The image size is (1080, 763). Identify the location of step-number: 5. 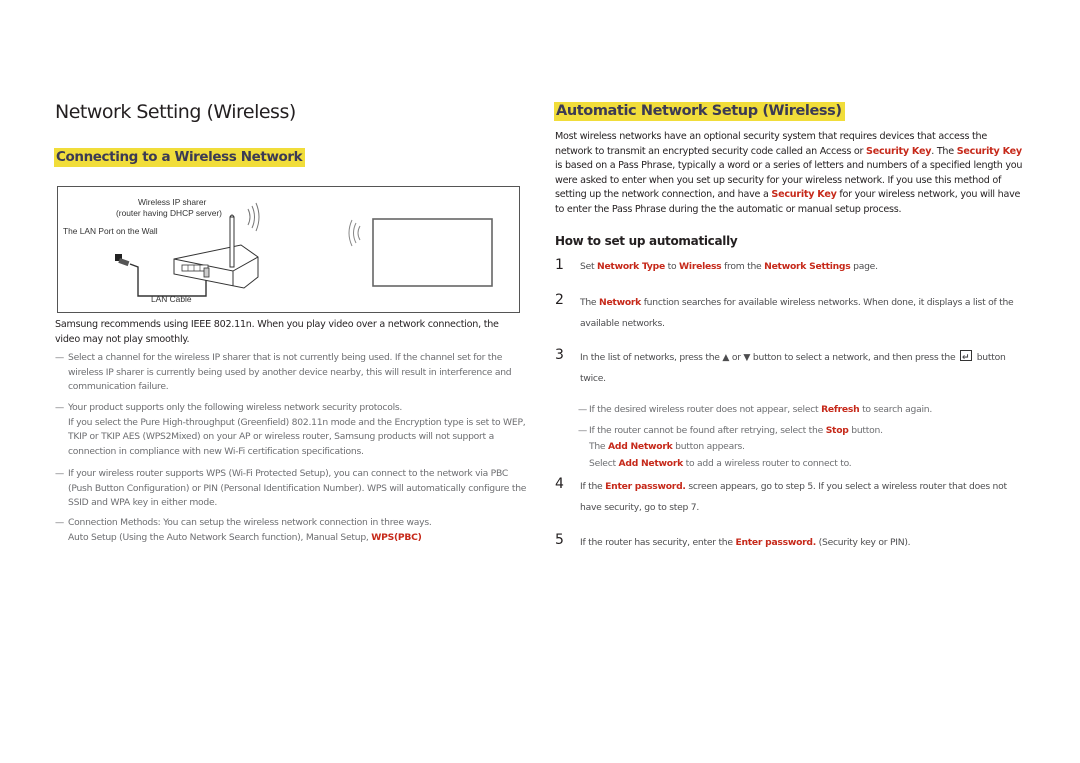
(559, 540).